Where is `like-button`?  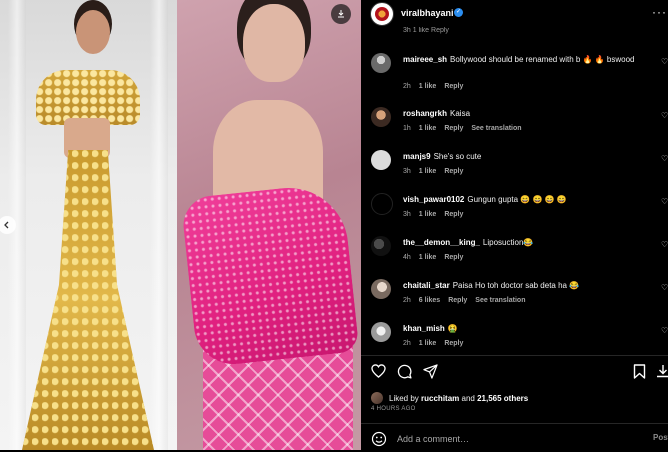
like-button is located at coordinates (378, 371).